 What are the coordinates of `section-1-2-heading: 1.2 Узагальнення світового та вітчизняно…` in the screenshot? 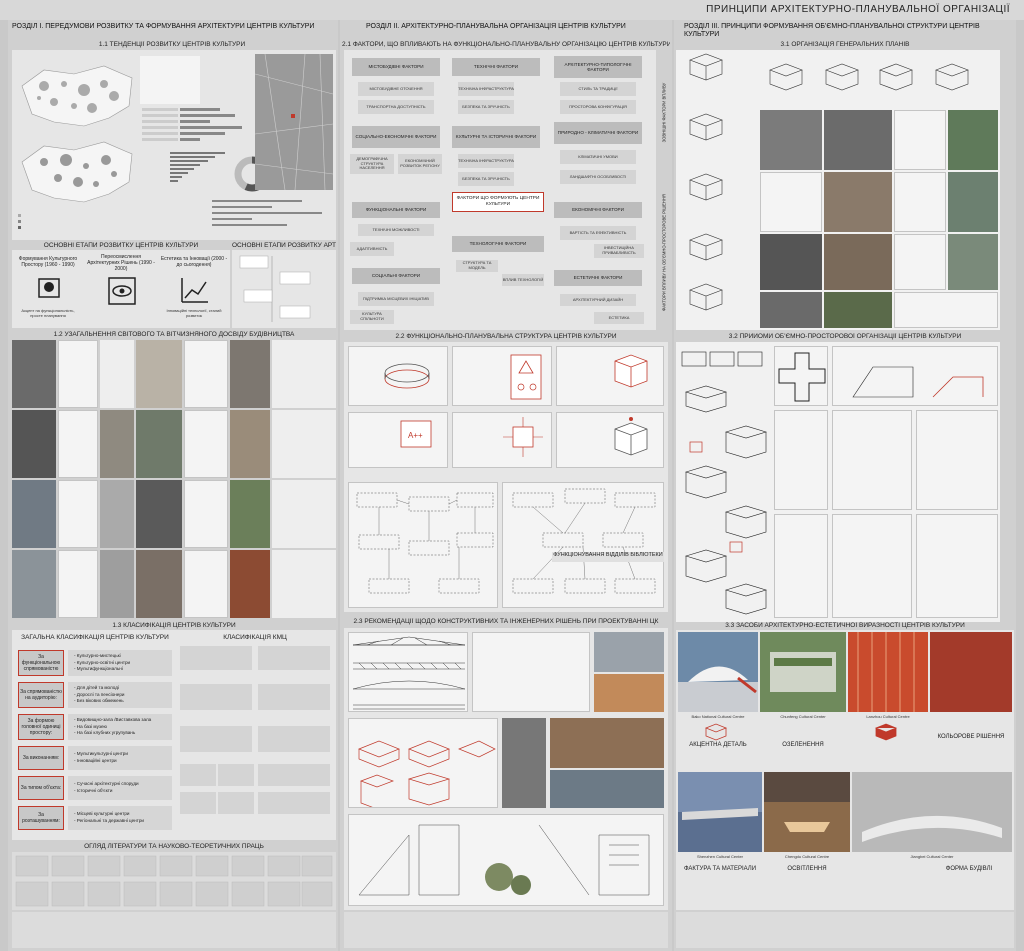 It's located at (174, 334).